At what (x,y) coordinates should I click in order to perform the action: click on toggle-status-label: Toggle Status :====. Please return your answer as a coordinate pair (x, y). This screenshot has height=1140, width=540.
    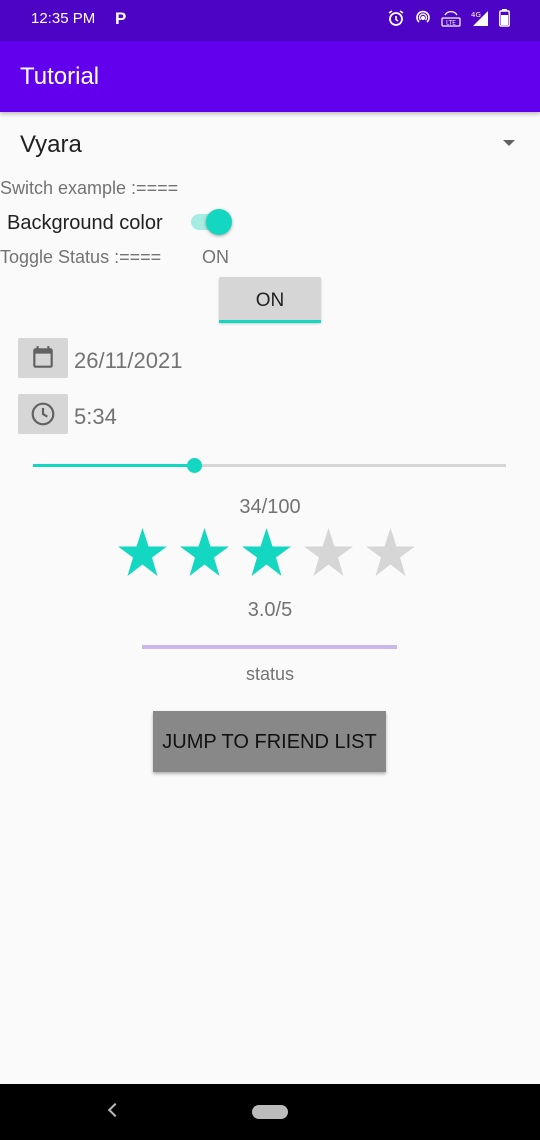
    Looking at the image, I should click on (81, 257).